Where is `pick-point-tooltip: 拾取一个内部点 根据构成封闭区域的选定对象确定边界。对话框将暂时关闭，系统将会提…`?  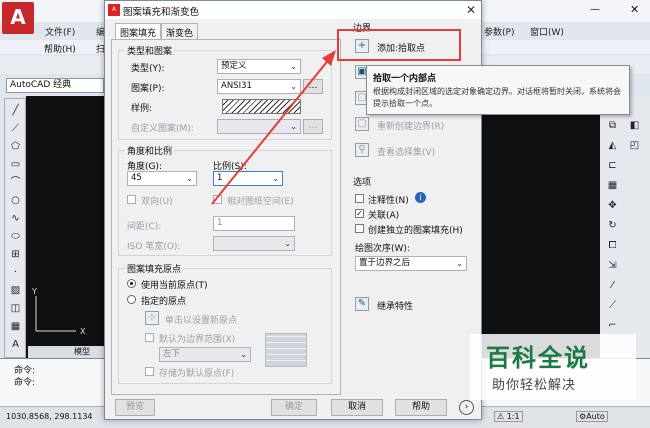 pick-point-tooltip: 拾取一个内部点 根据构成封闭区域的选定对象确定边界。对话框将暂时关闭，系统将会提… is located at coordinates (498, 90).